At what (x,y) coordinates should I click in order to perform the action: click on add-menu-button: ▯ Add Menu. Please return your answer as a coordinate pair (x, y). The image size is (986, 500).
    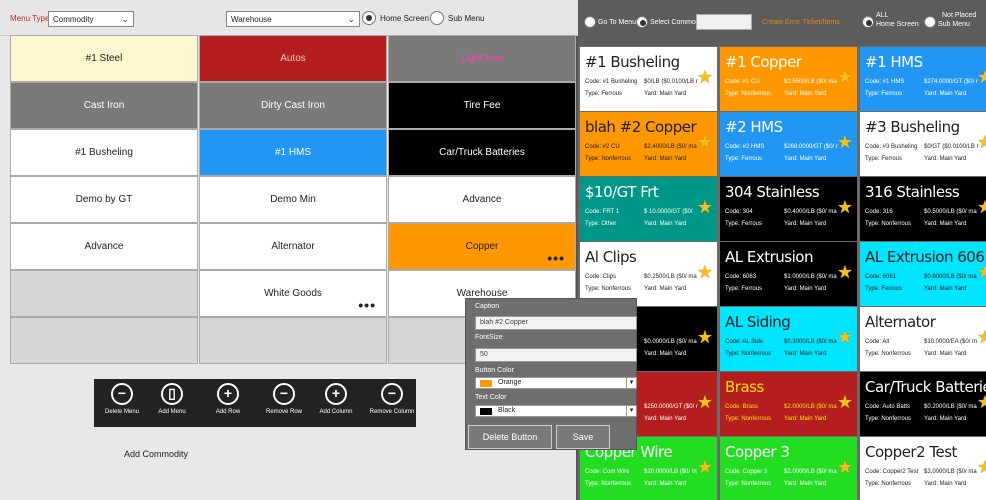
    Looking at the image, I should click on (172, 399).